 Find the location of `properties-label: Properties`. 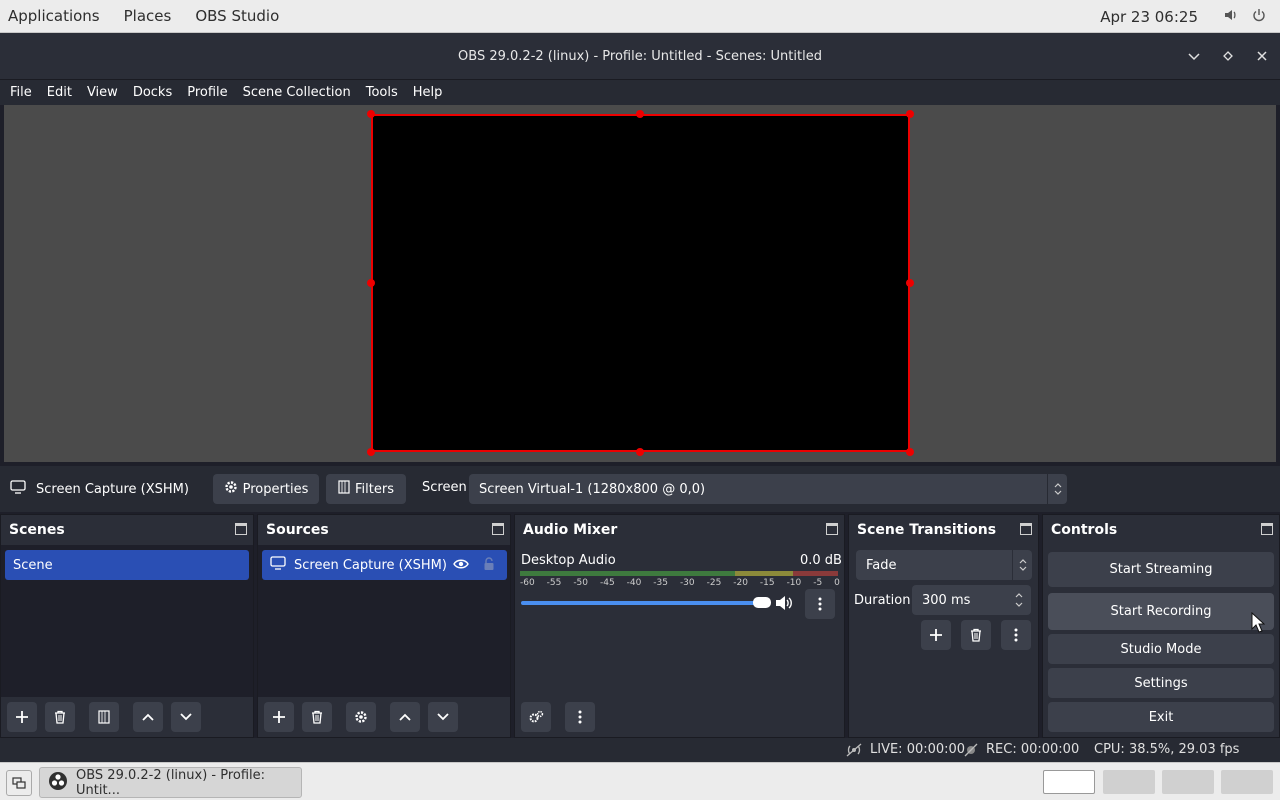

properties-label: Properties is located at coordinates (275, 489).